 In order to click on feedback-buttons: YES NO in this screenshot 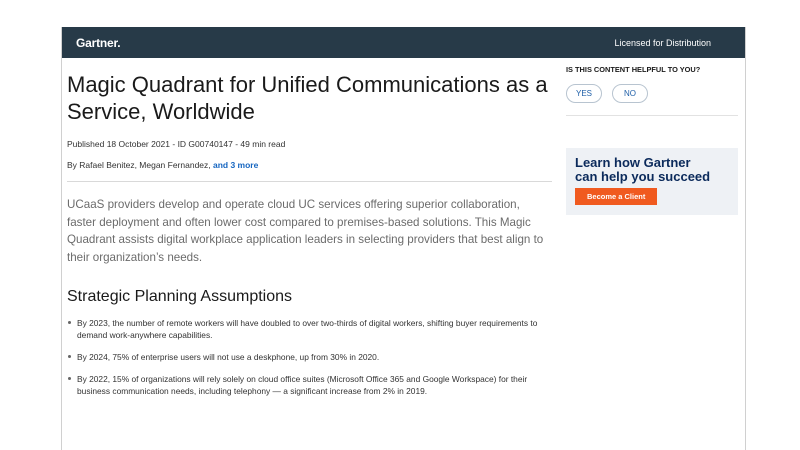, I will do `click(652, 93)`.